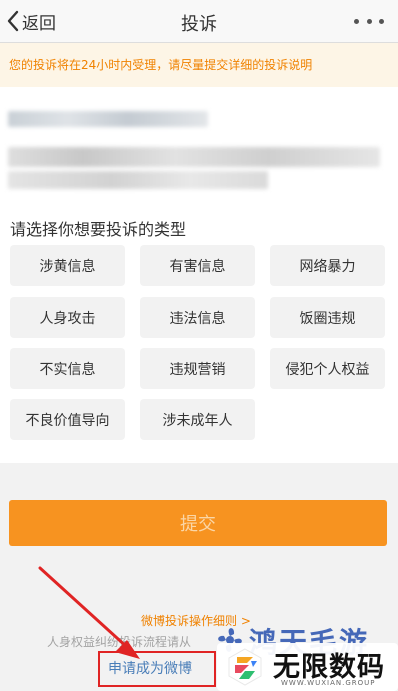 The width and height of the screenshot is (398, 691). What do you see at coordinates (197, 368) in the screenshot?
I see `category-illegal-marketing: 违规营销` at bounding box center [197, 368].